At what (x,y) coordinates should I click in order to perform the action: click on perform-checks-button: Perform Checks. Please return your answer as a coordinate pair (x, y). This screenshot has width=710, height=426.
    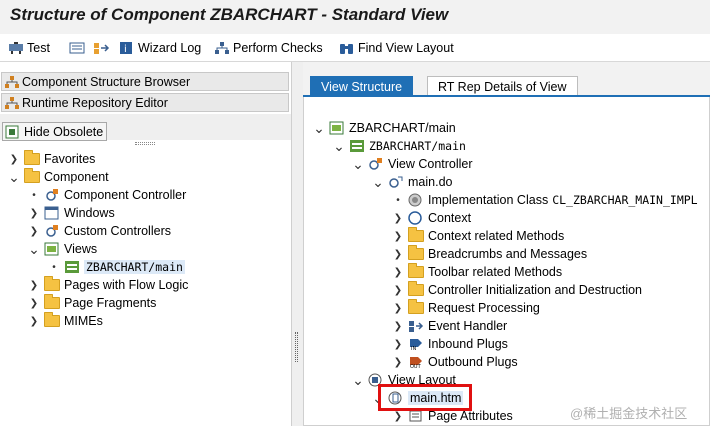
    Looking at the image, I should click on (268, 48).